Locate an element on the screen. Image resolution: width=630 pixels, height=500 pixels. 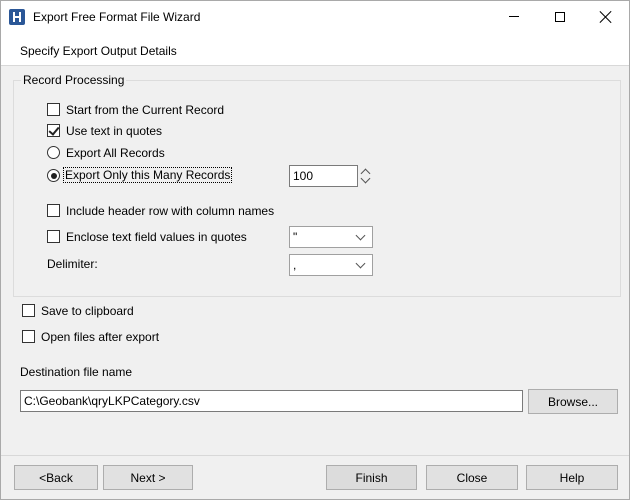
save-clipboard-label: Save to clipboard is located at coordinates (87, 311).